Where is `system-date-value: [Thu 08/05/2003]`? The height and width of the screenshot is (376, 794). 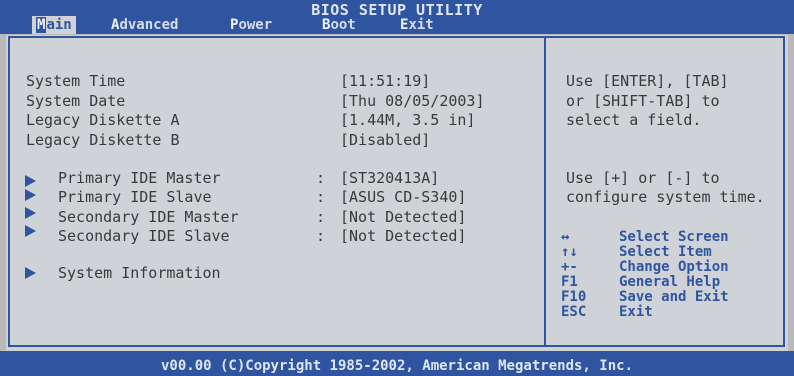
system-date-value: [Thu 08/05/2003] is located at coordinates (412, 101).